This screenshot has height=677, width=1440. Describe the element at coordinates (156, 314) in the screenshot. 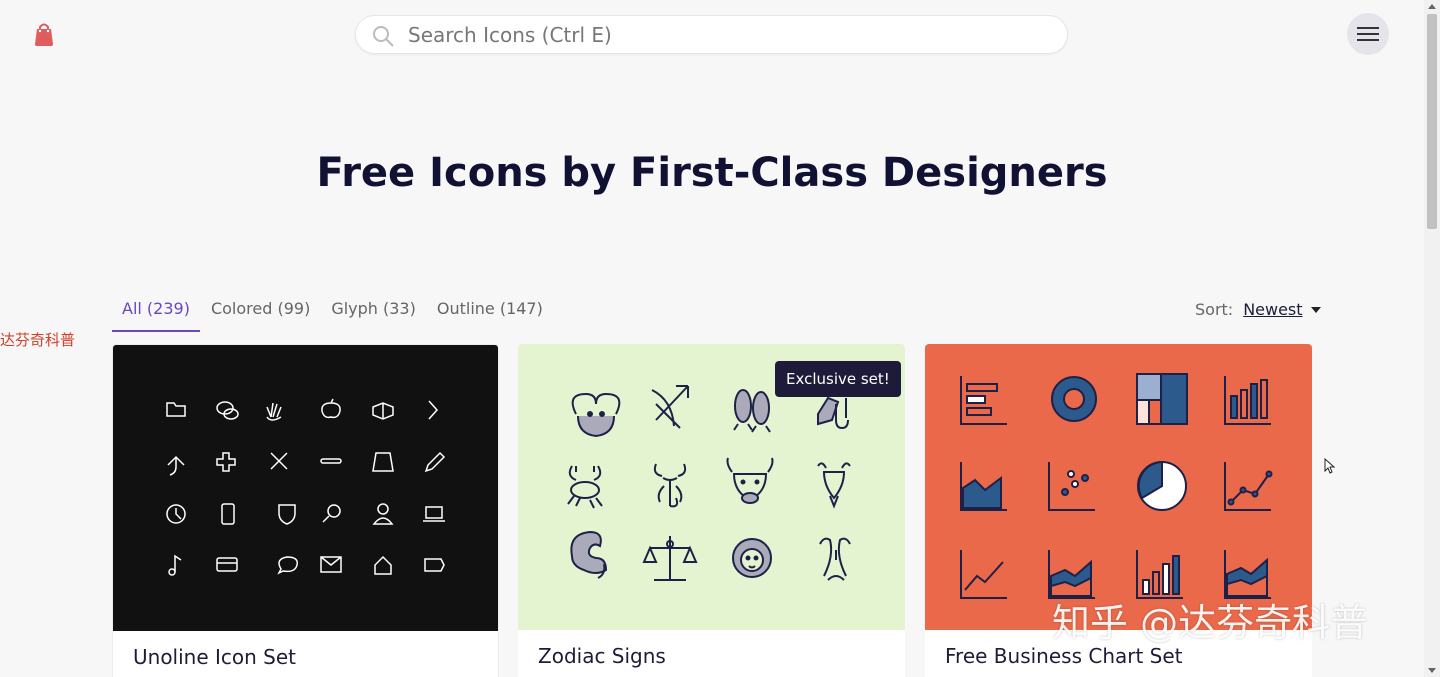

I see `tab-all: All (239)` at that location.